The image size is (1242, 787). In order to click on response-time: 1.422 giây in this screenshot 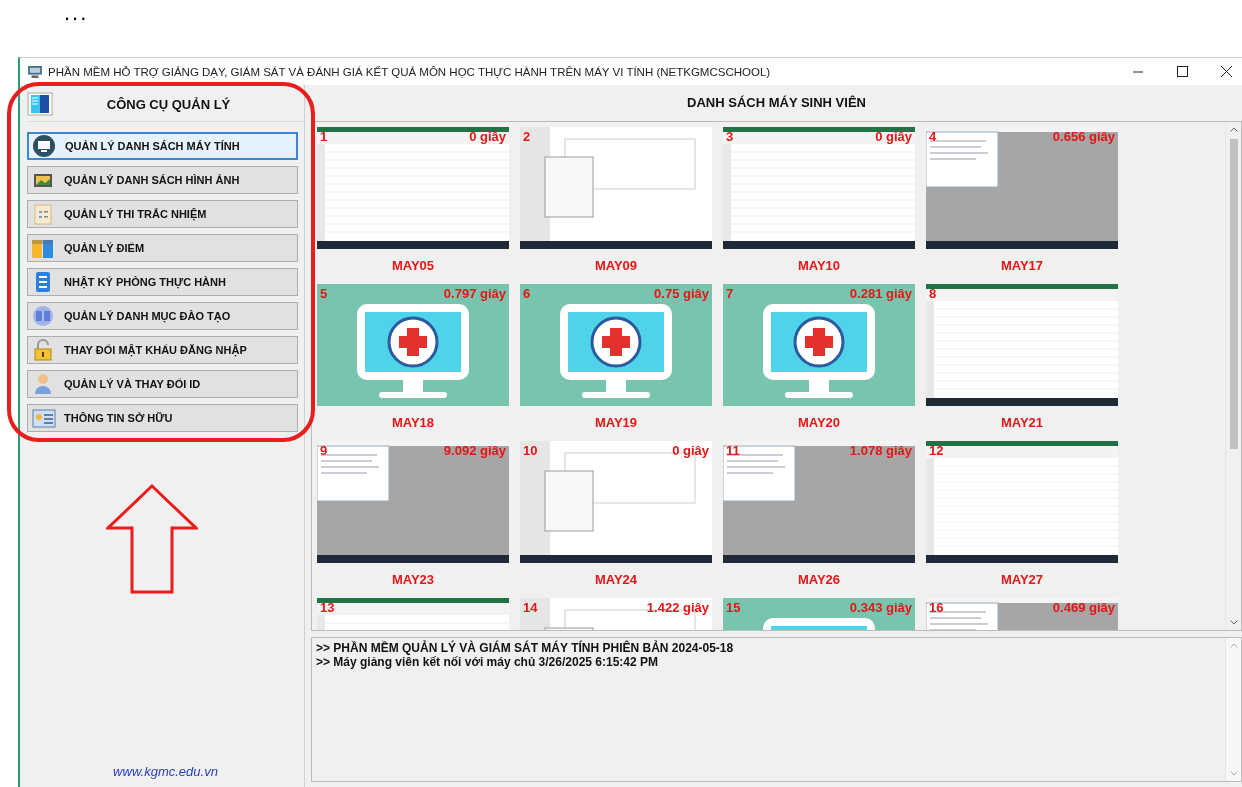, I will do `click(677, 607)`.